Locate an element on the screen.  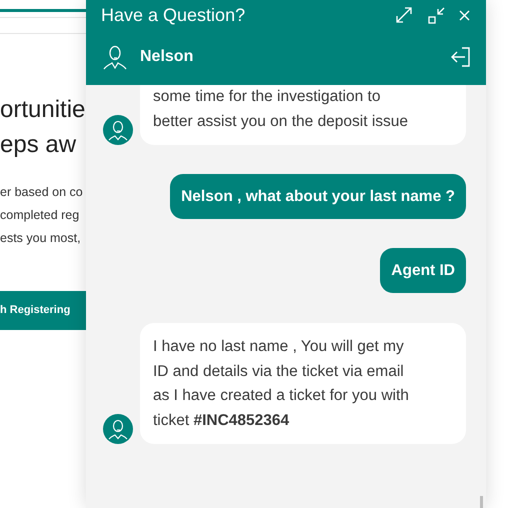
page-text: completed reg is located at coordinates (40, 215).